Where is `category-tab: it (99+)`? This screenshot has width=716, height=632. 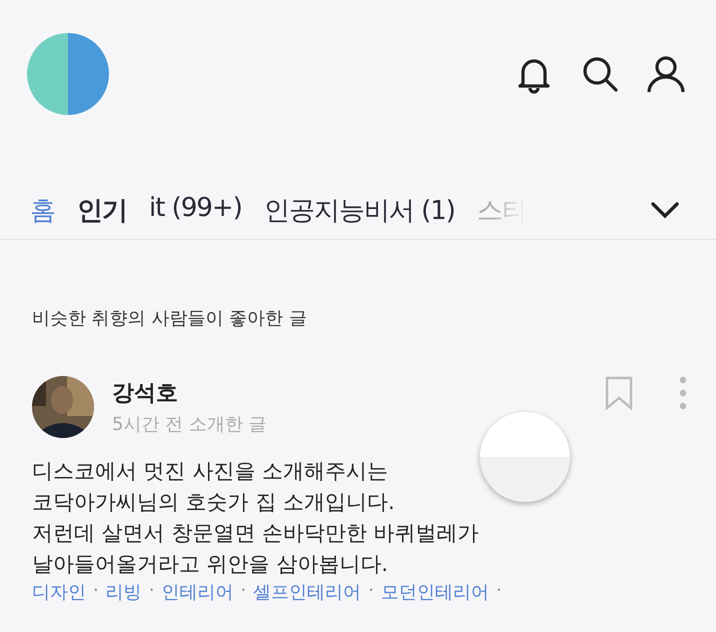 category-tab: it (99+) is located at coordinates (195, 210).